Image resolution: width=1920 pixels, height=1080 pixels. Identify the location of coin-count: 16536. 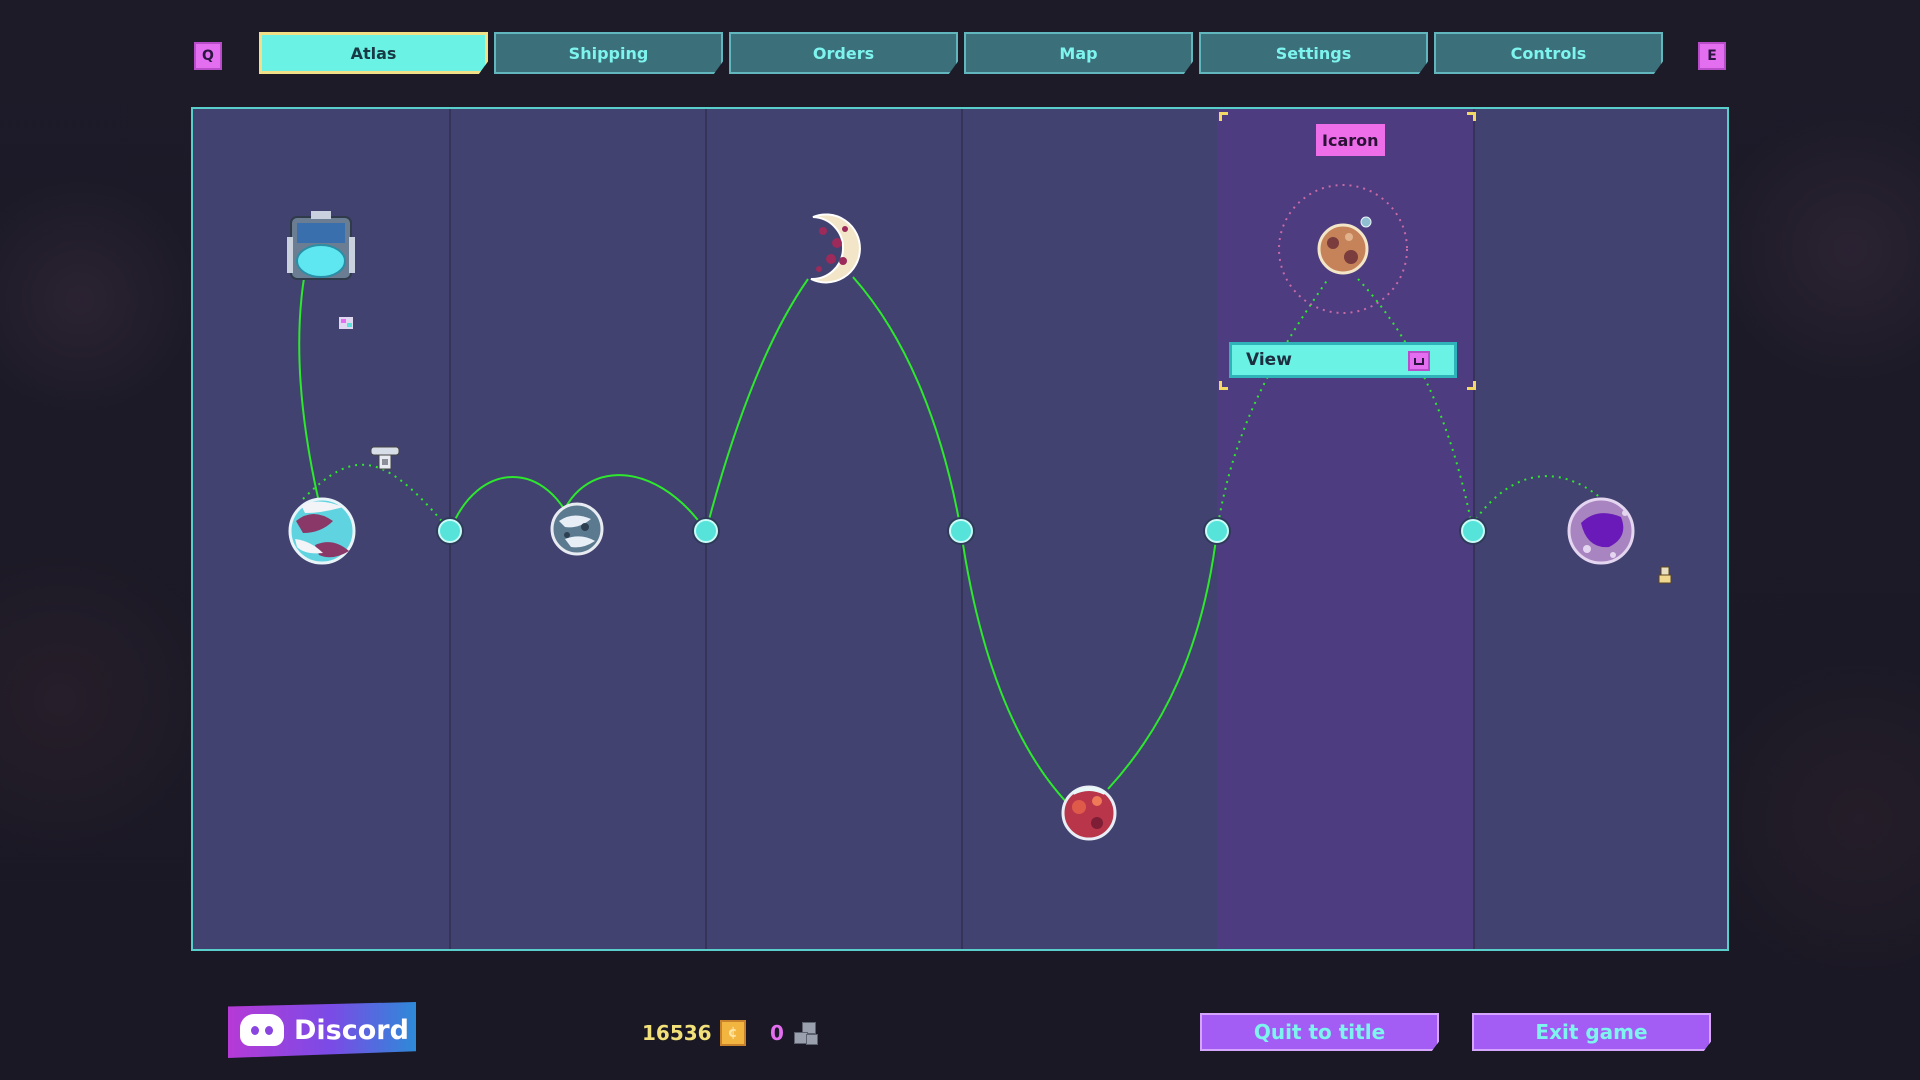
(677, 1033).